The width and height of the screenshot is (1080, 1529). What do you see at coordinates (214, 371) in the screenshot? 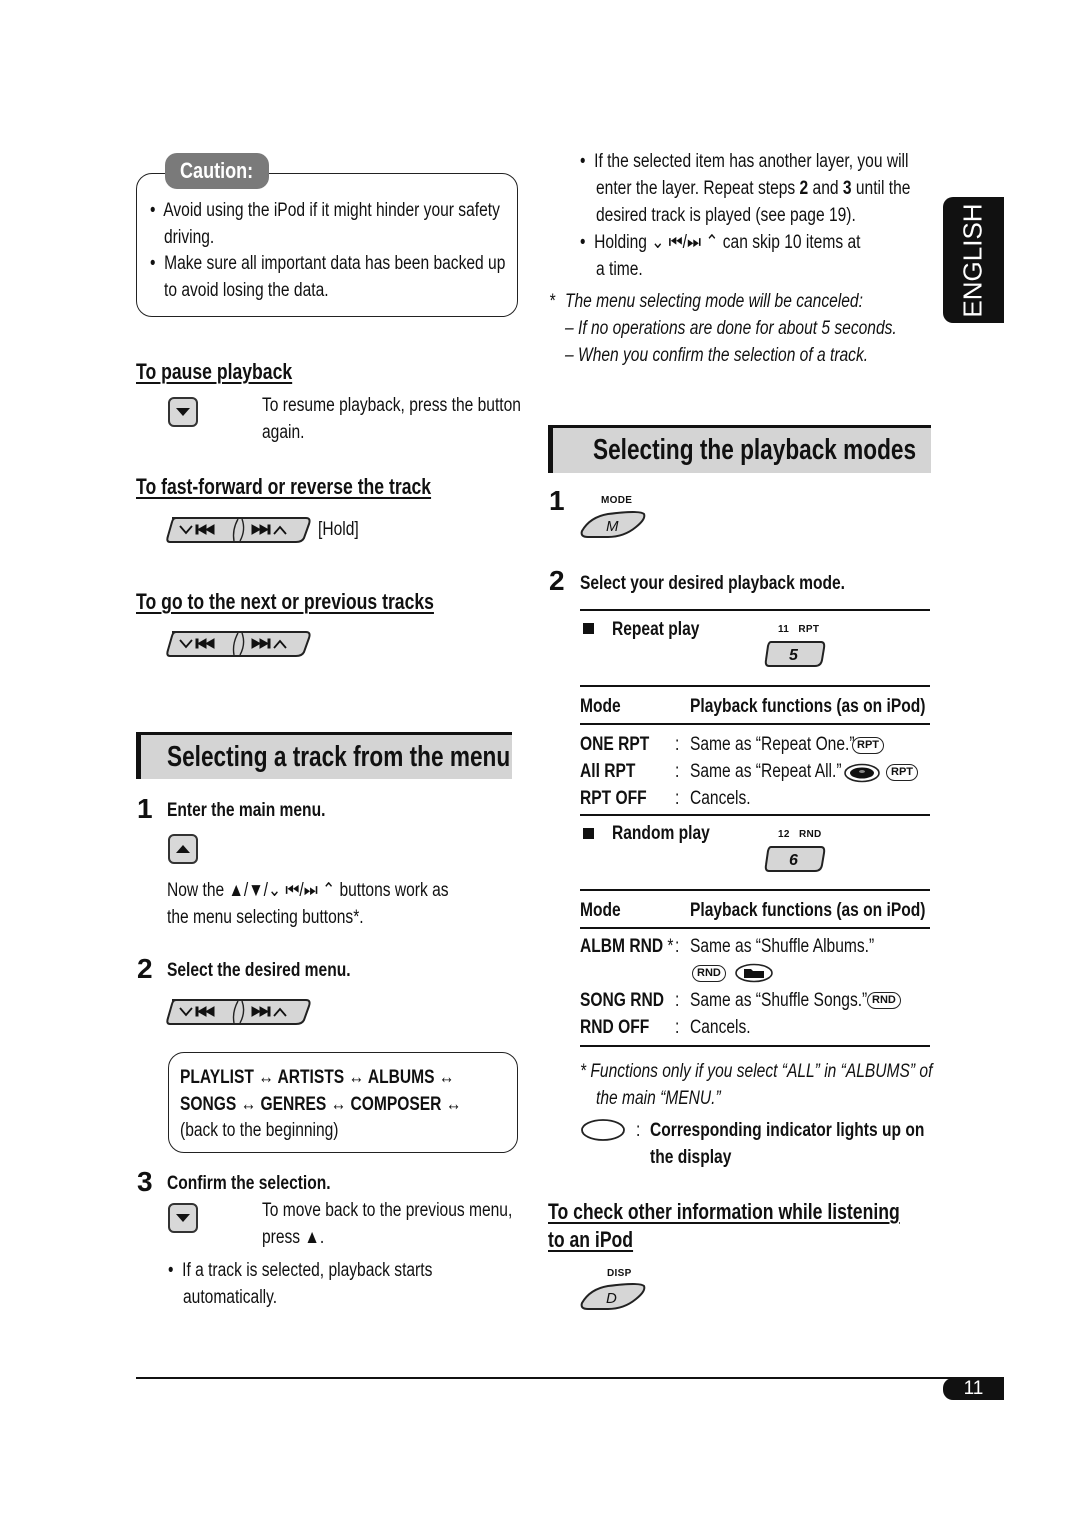
I see `pause-heading: To pause playback` at bounding box center [214, 371].